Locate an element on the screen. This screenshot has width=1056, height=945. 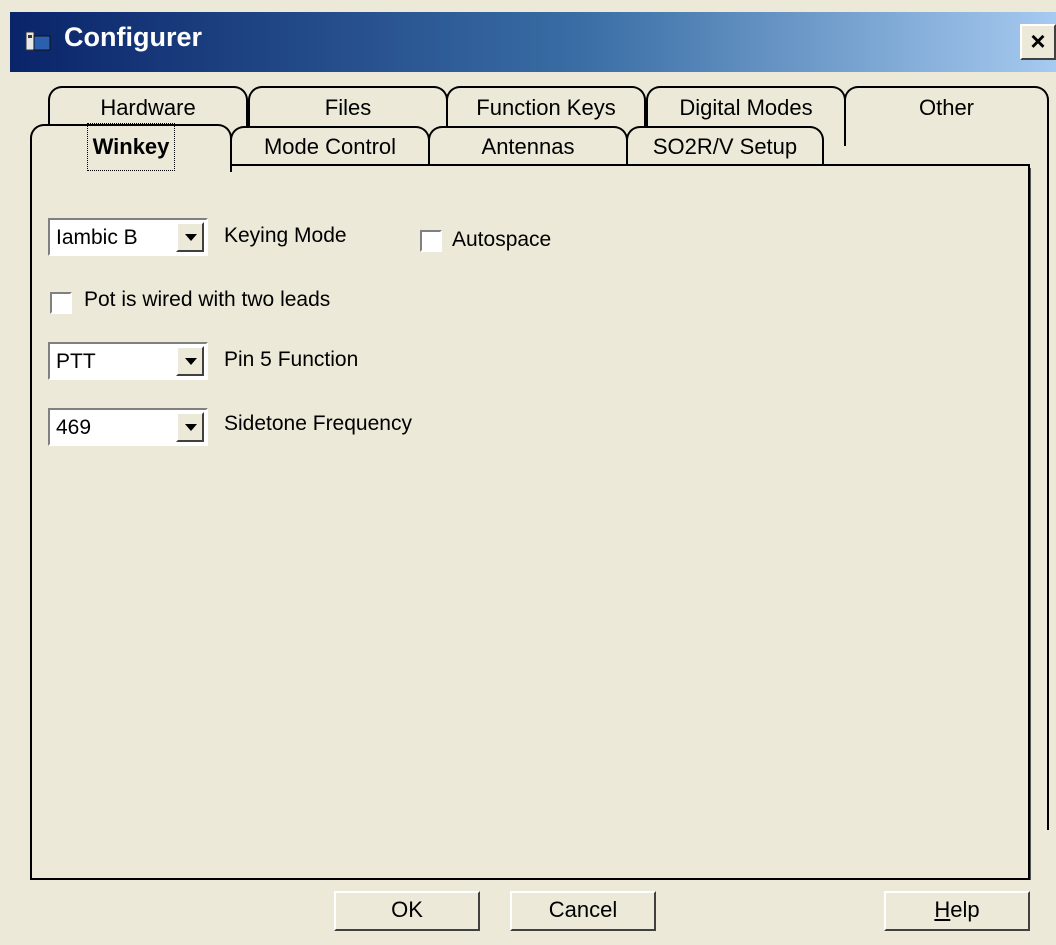
tab-label: Mode Control is located at coordinates (330, 146).